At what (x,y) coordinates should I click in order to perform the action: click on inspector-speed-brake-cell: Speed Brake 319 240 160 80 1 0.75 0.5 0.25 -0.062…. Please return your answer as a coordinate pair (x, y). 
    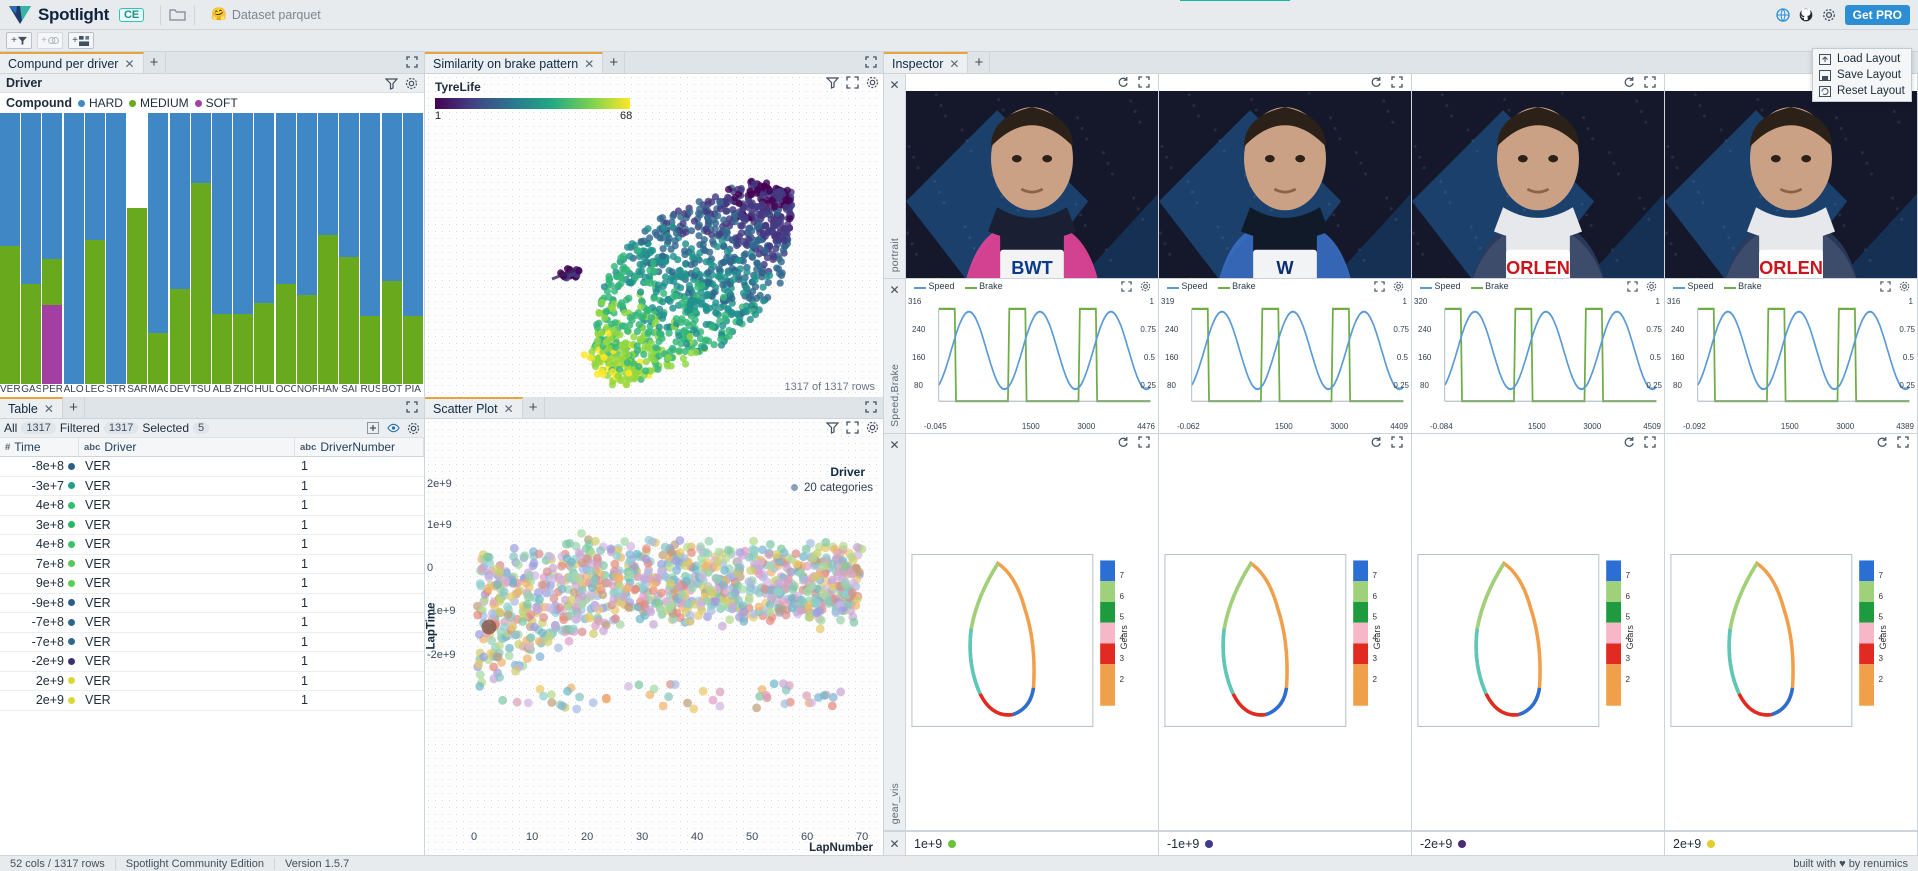
    Looking at the image, I should click on (1285, 356).